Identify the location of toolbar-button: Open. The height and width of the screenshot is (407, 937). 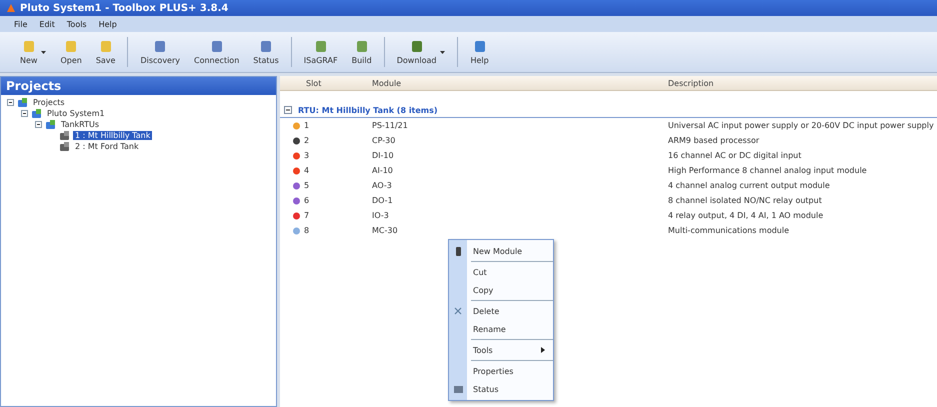
(71, 52).